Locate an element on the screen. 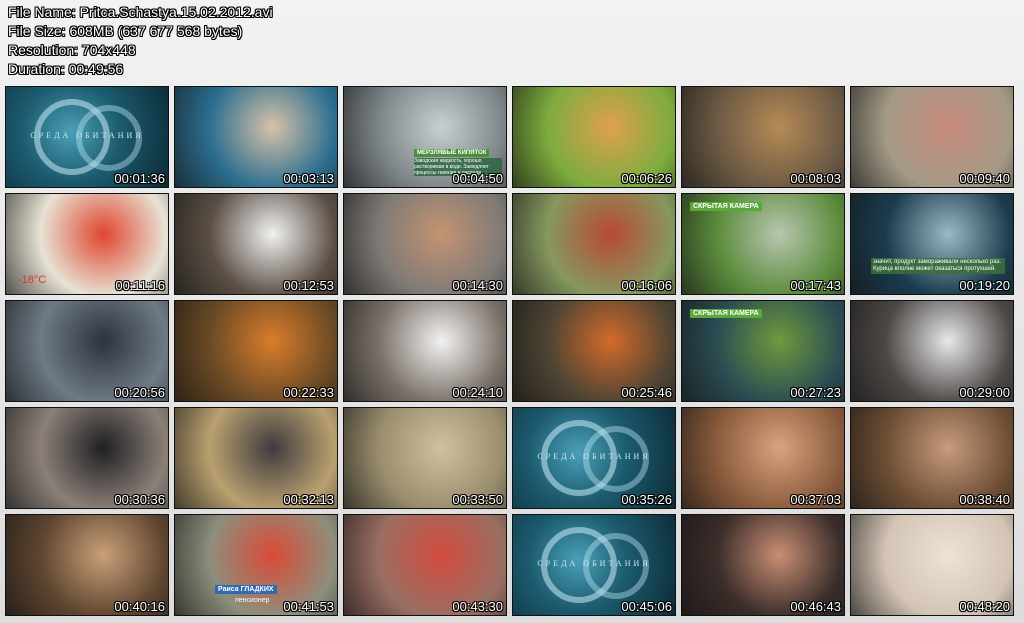  timestamp-label: 00:17:43 is located at coordinates (815, 285).